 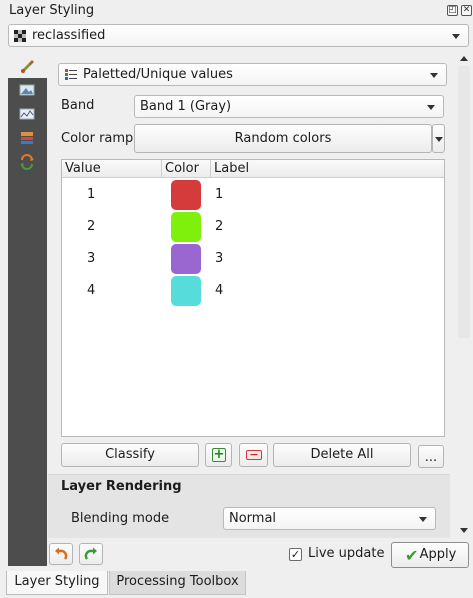 I want to click on apply-button: ✔ Apply, so click(x=430, y=555).